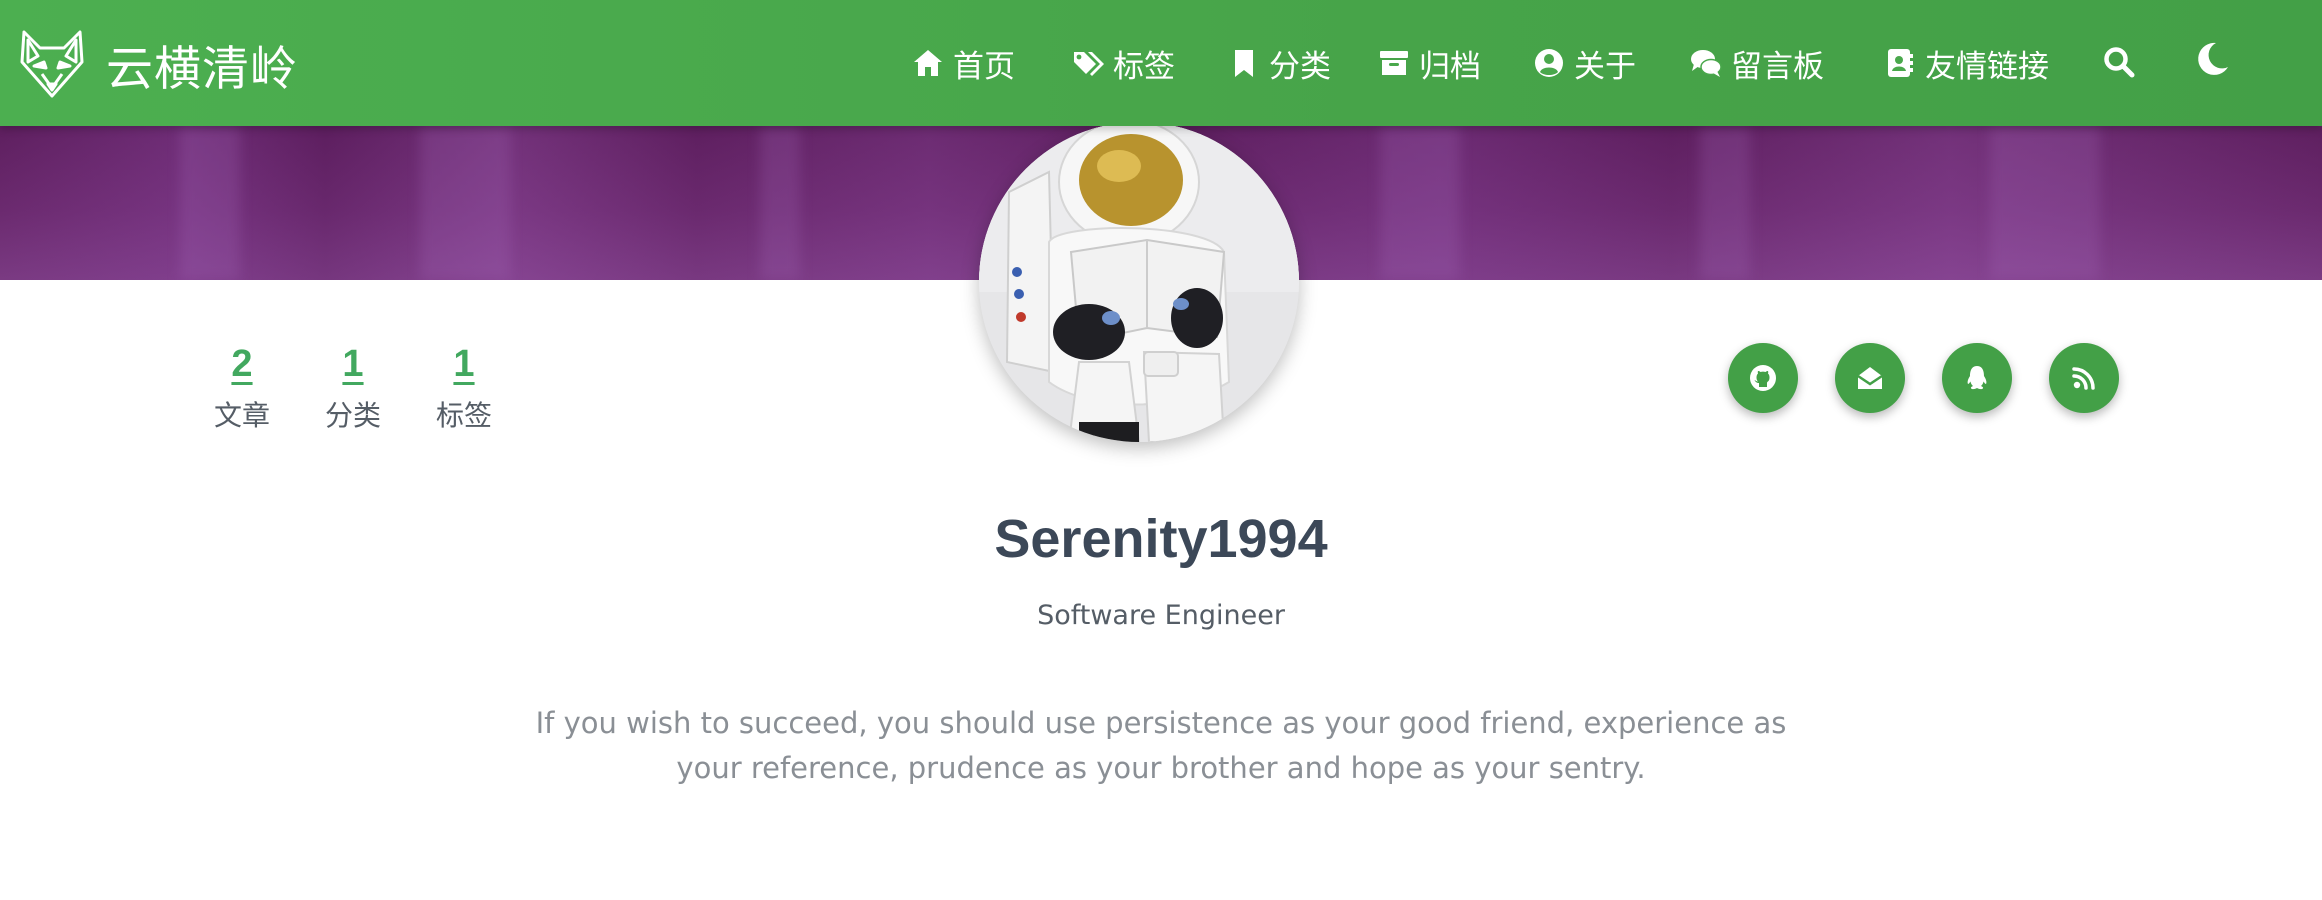 This screenshot has height=900, width=2322. I want to click on stat-categories-label: 分类, so click(352, 415).